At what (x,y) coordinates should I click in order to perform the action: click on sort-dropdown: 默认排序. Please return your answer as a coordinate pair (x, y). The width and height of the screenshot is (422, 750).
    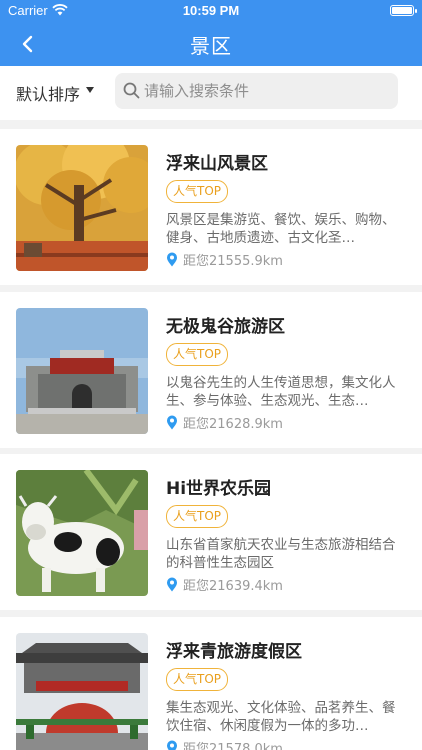
    Looking at the image, I should click on (48, 93).